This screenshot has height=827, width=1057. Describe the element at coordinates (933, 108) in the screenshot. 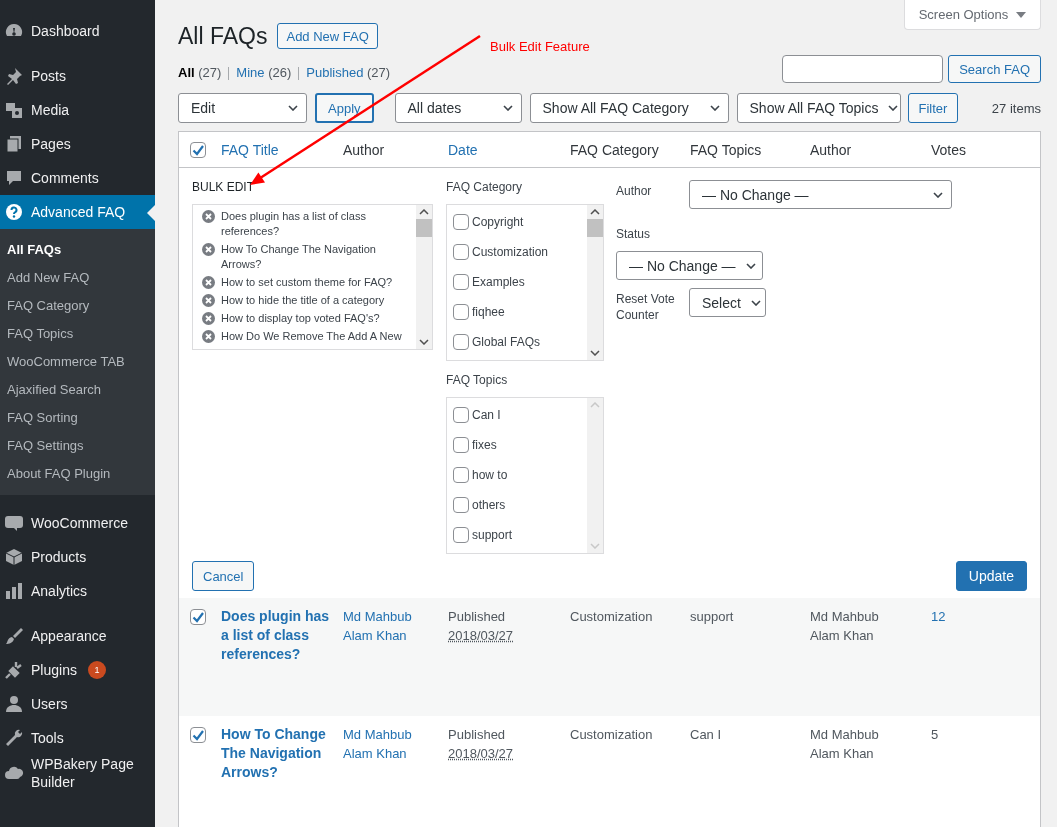

I see `filter-button: Filter` at that location.